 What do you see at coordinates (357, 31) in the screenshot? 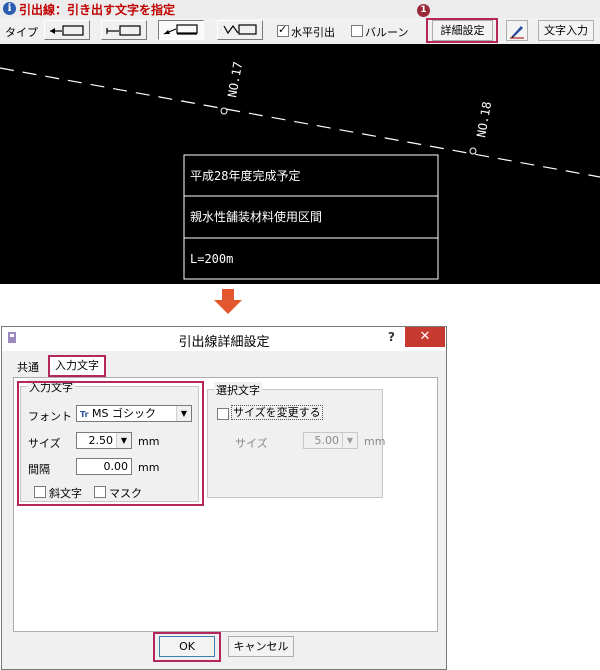
I see `balloon-checkbox` at bounding box center [357, 31].